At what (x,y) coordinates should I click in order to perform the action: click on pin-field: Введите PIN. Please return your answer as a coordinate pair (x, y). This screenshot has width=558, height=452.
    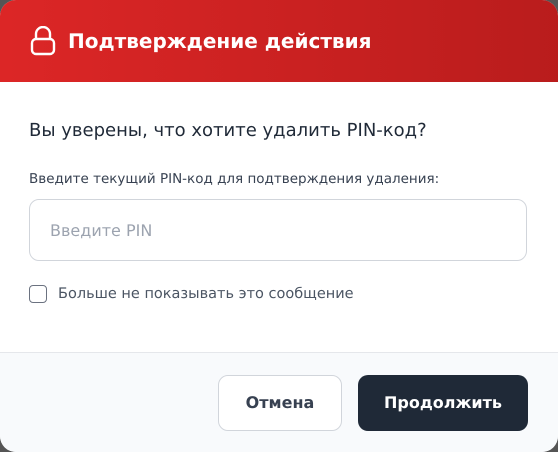
    Looking at the image, I should click on (278, 230).